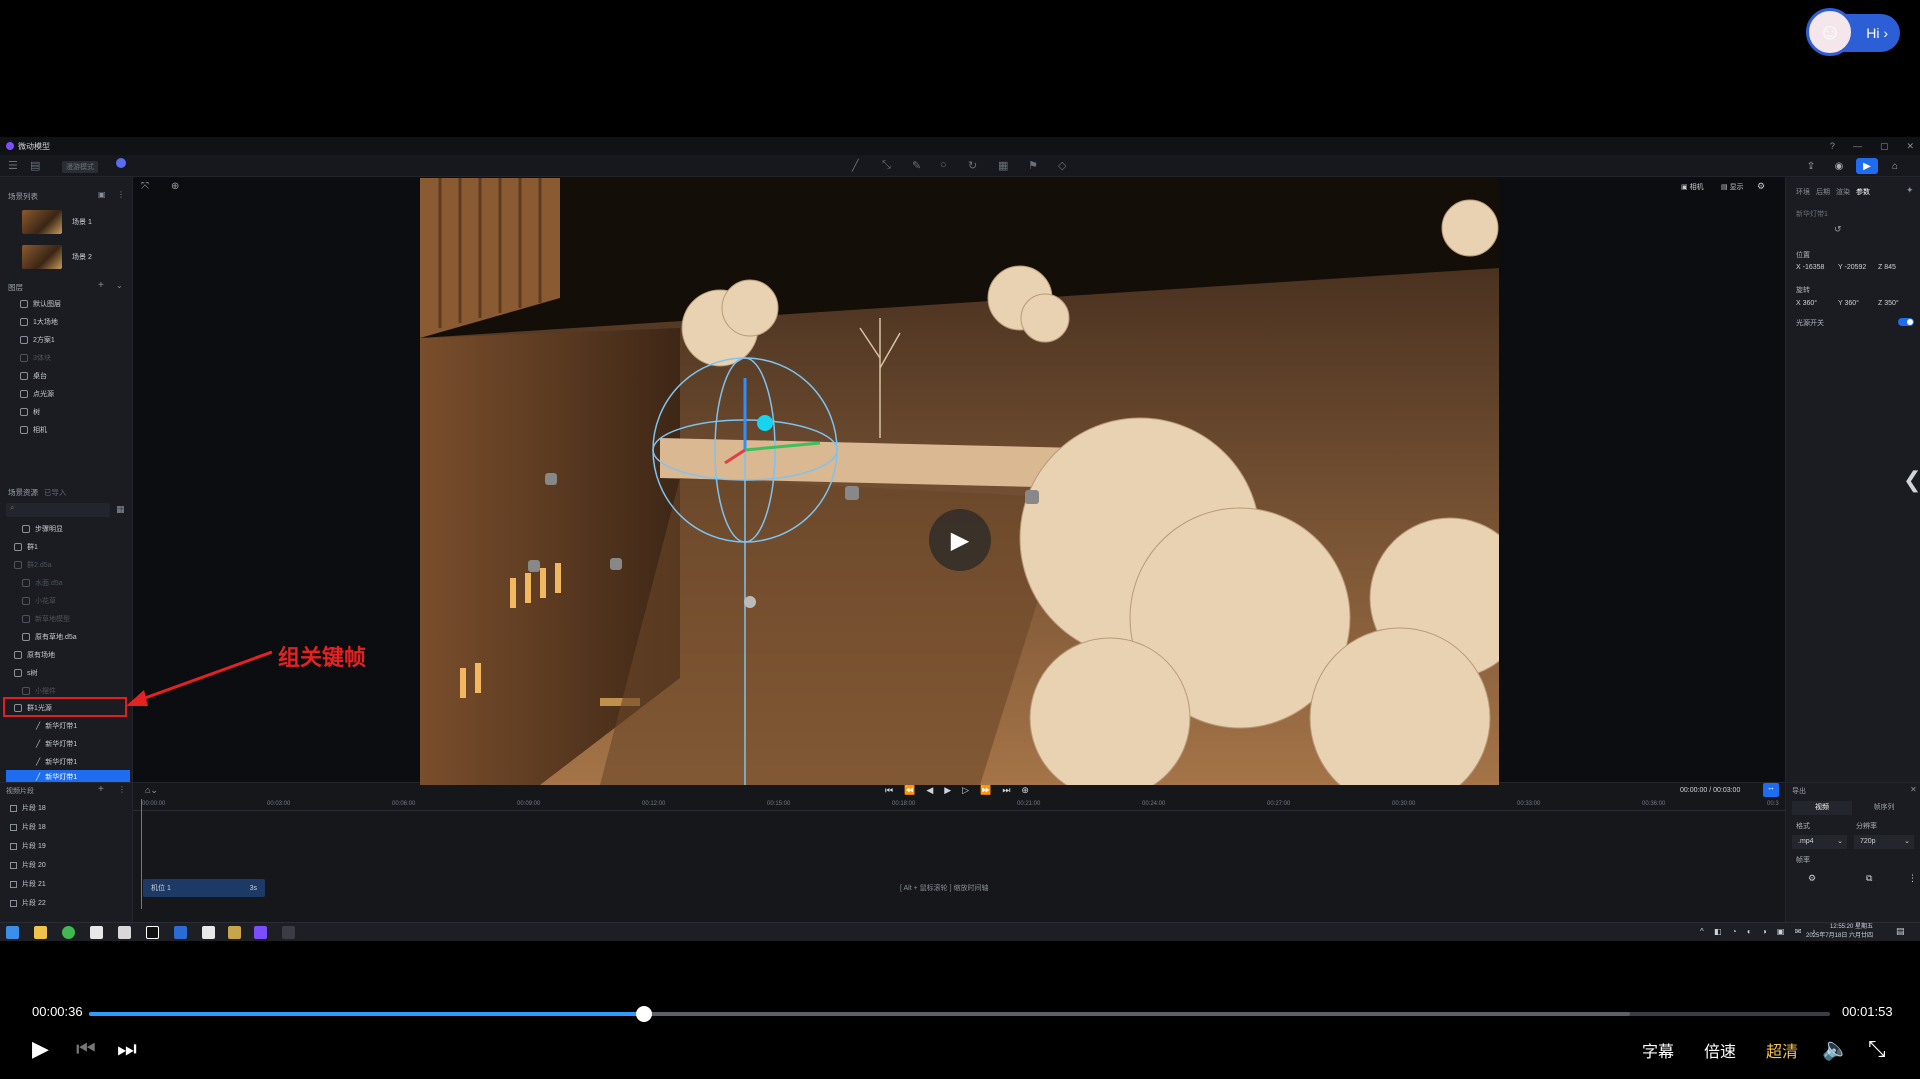 Image resolution: width=1920 pixels, height=1079 pixels. Describe the element at coordinates (82, 529) in the screenshot. I see `asset-item: 步骤明显` at that location.